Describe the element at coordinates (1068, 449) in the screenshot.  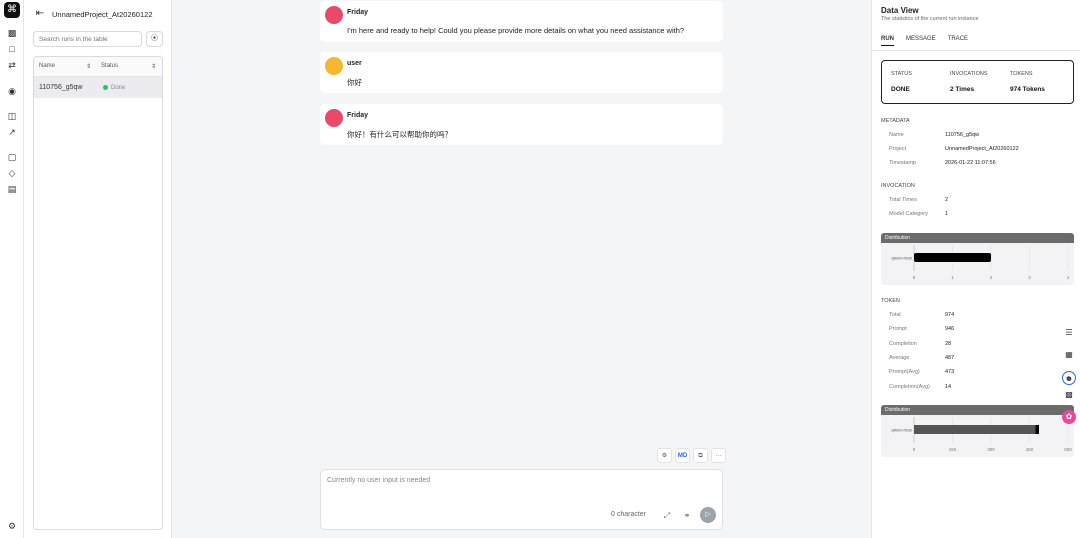
I see `x-tick-label: 600` at that location.